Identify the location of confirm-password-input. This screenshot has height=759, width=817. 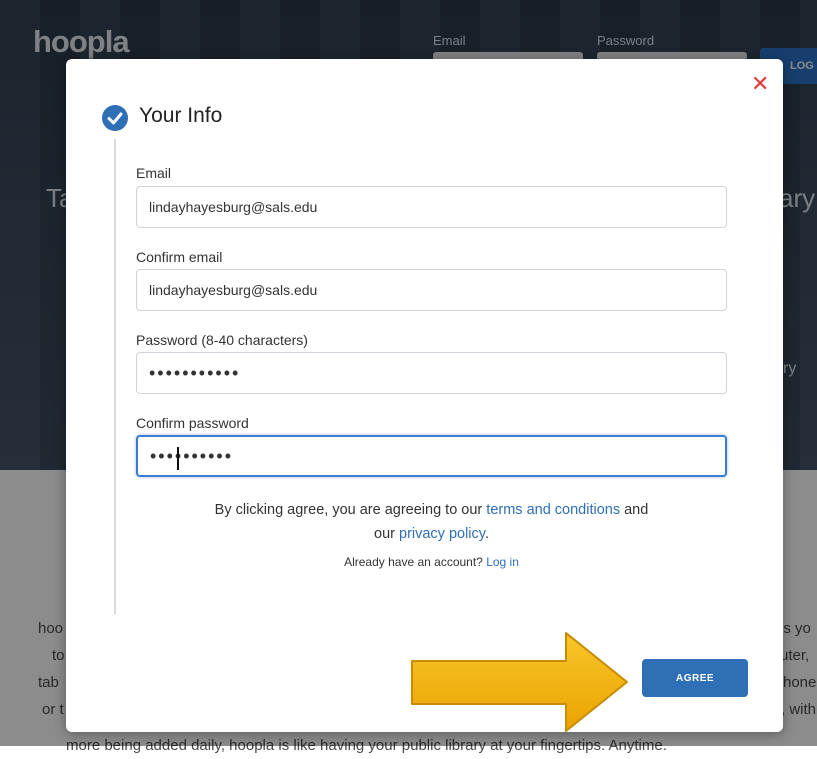
(431, 456).